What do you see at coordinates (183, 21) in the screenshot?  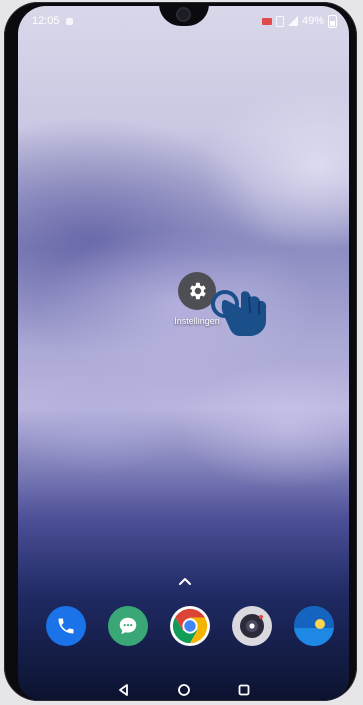 I see `status-bar: 12:05 49%` at bounding box center [183, 21].